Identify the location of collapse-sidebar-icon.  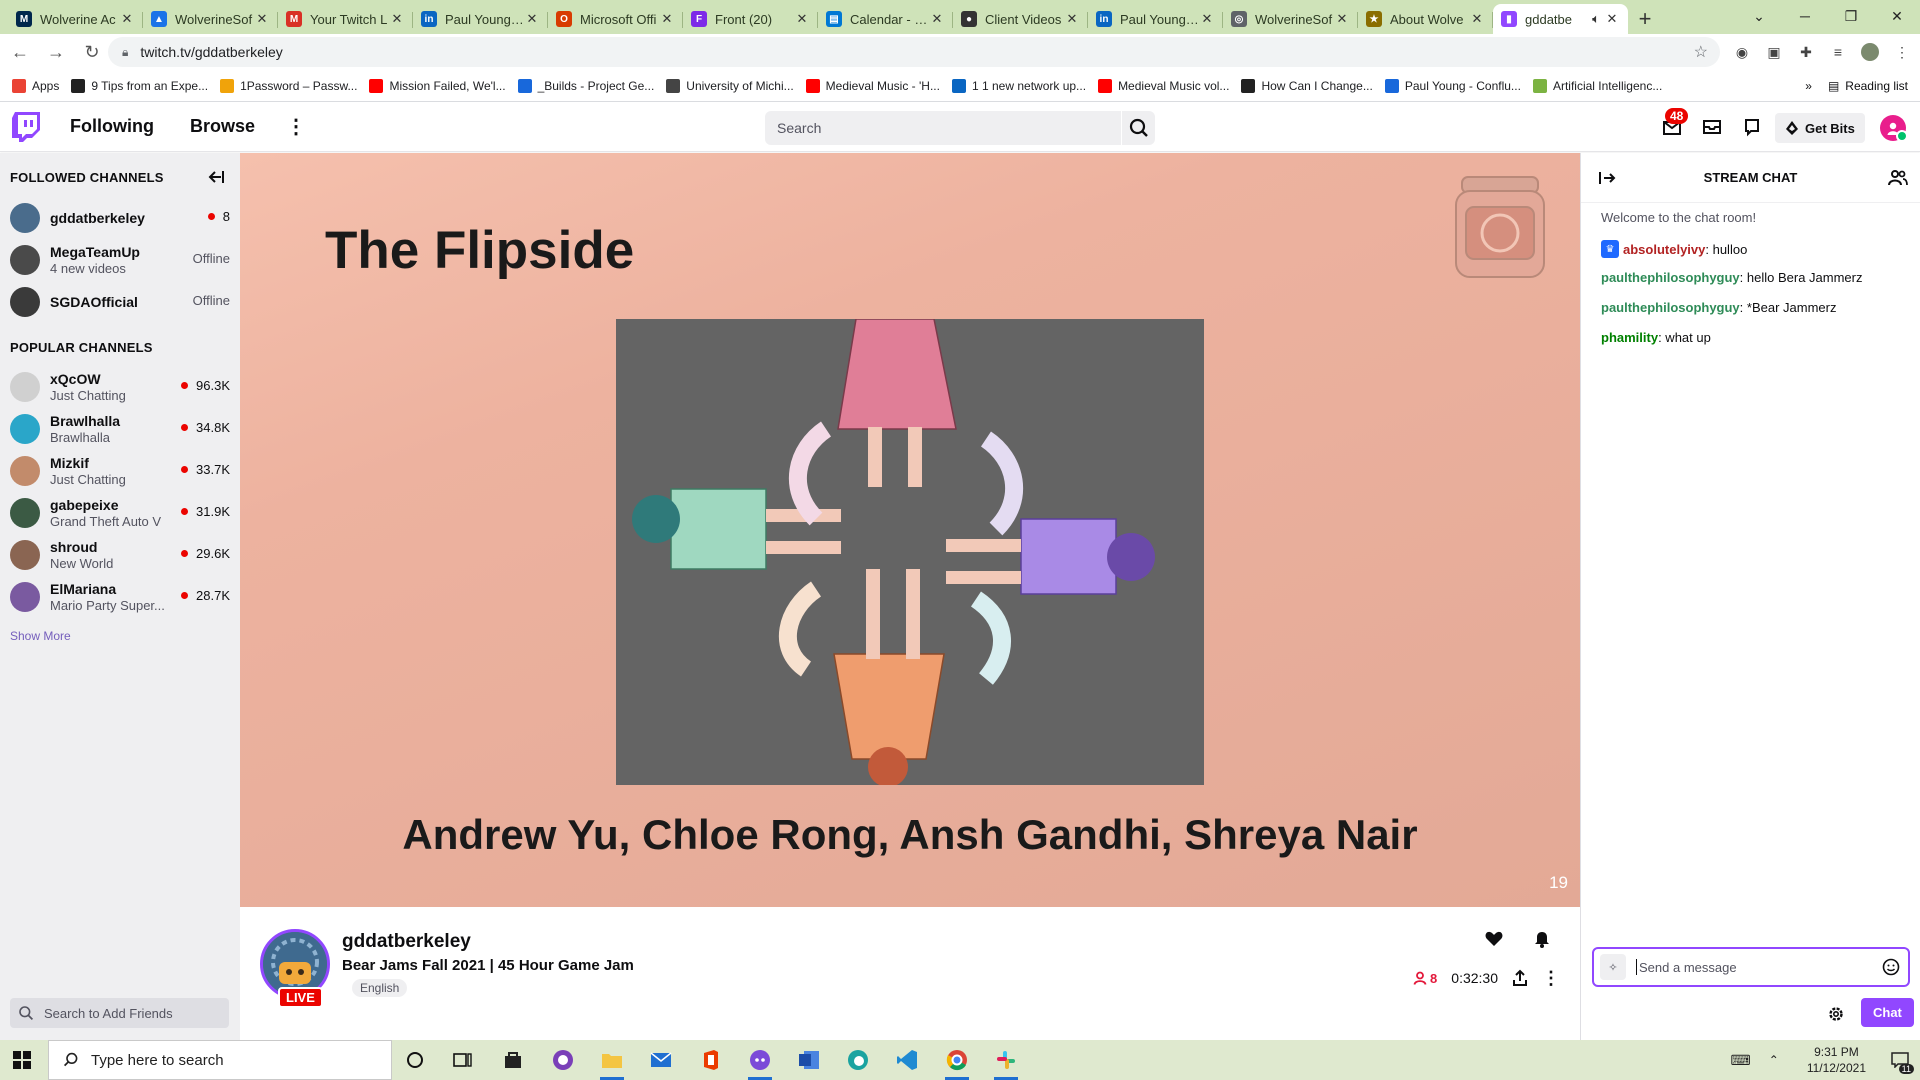
(216, 177).